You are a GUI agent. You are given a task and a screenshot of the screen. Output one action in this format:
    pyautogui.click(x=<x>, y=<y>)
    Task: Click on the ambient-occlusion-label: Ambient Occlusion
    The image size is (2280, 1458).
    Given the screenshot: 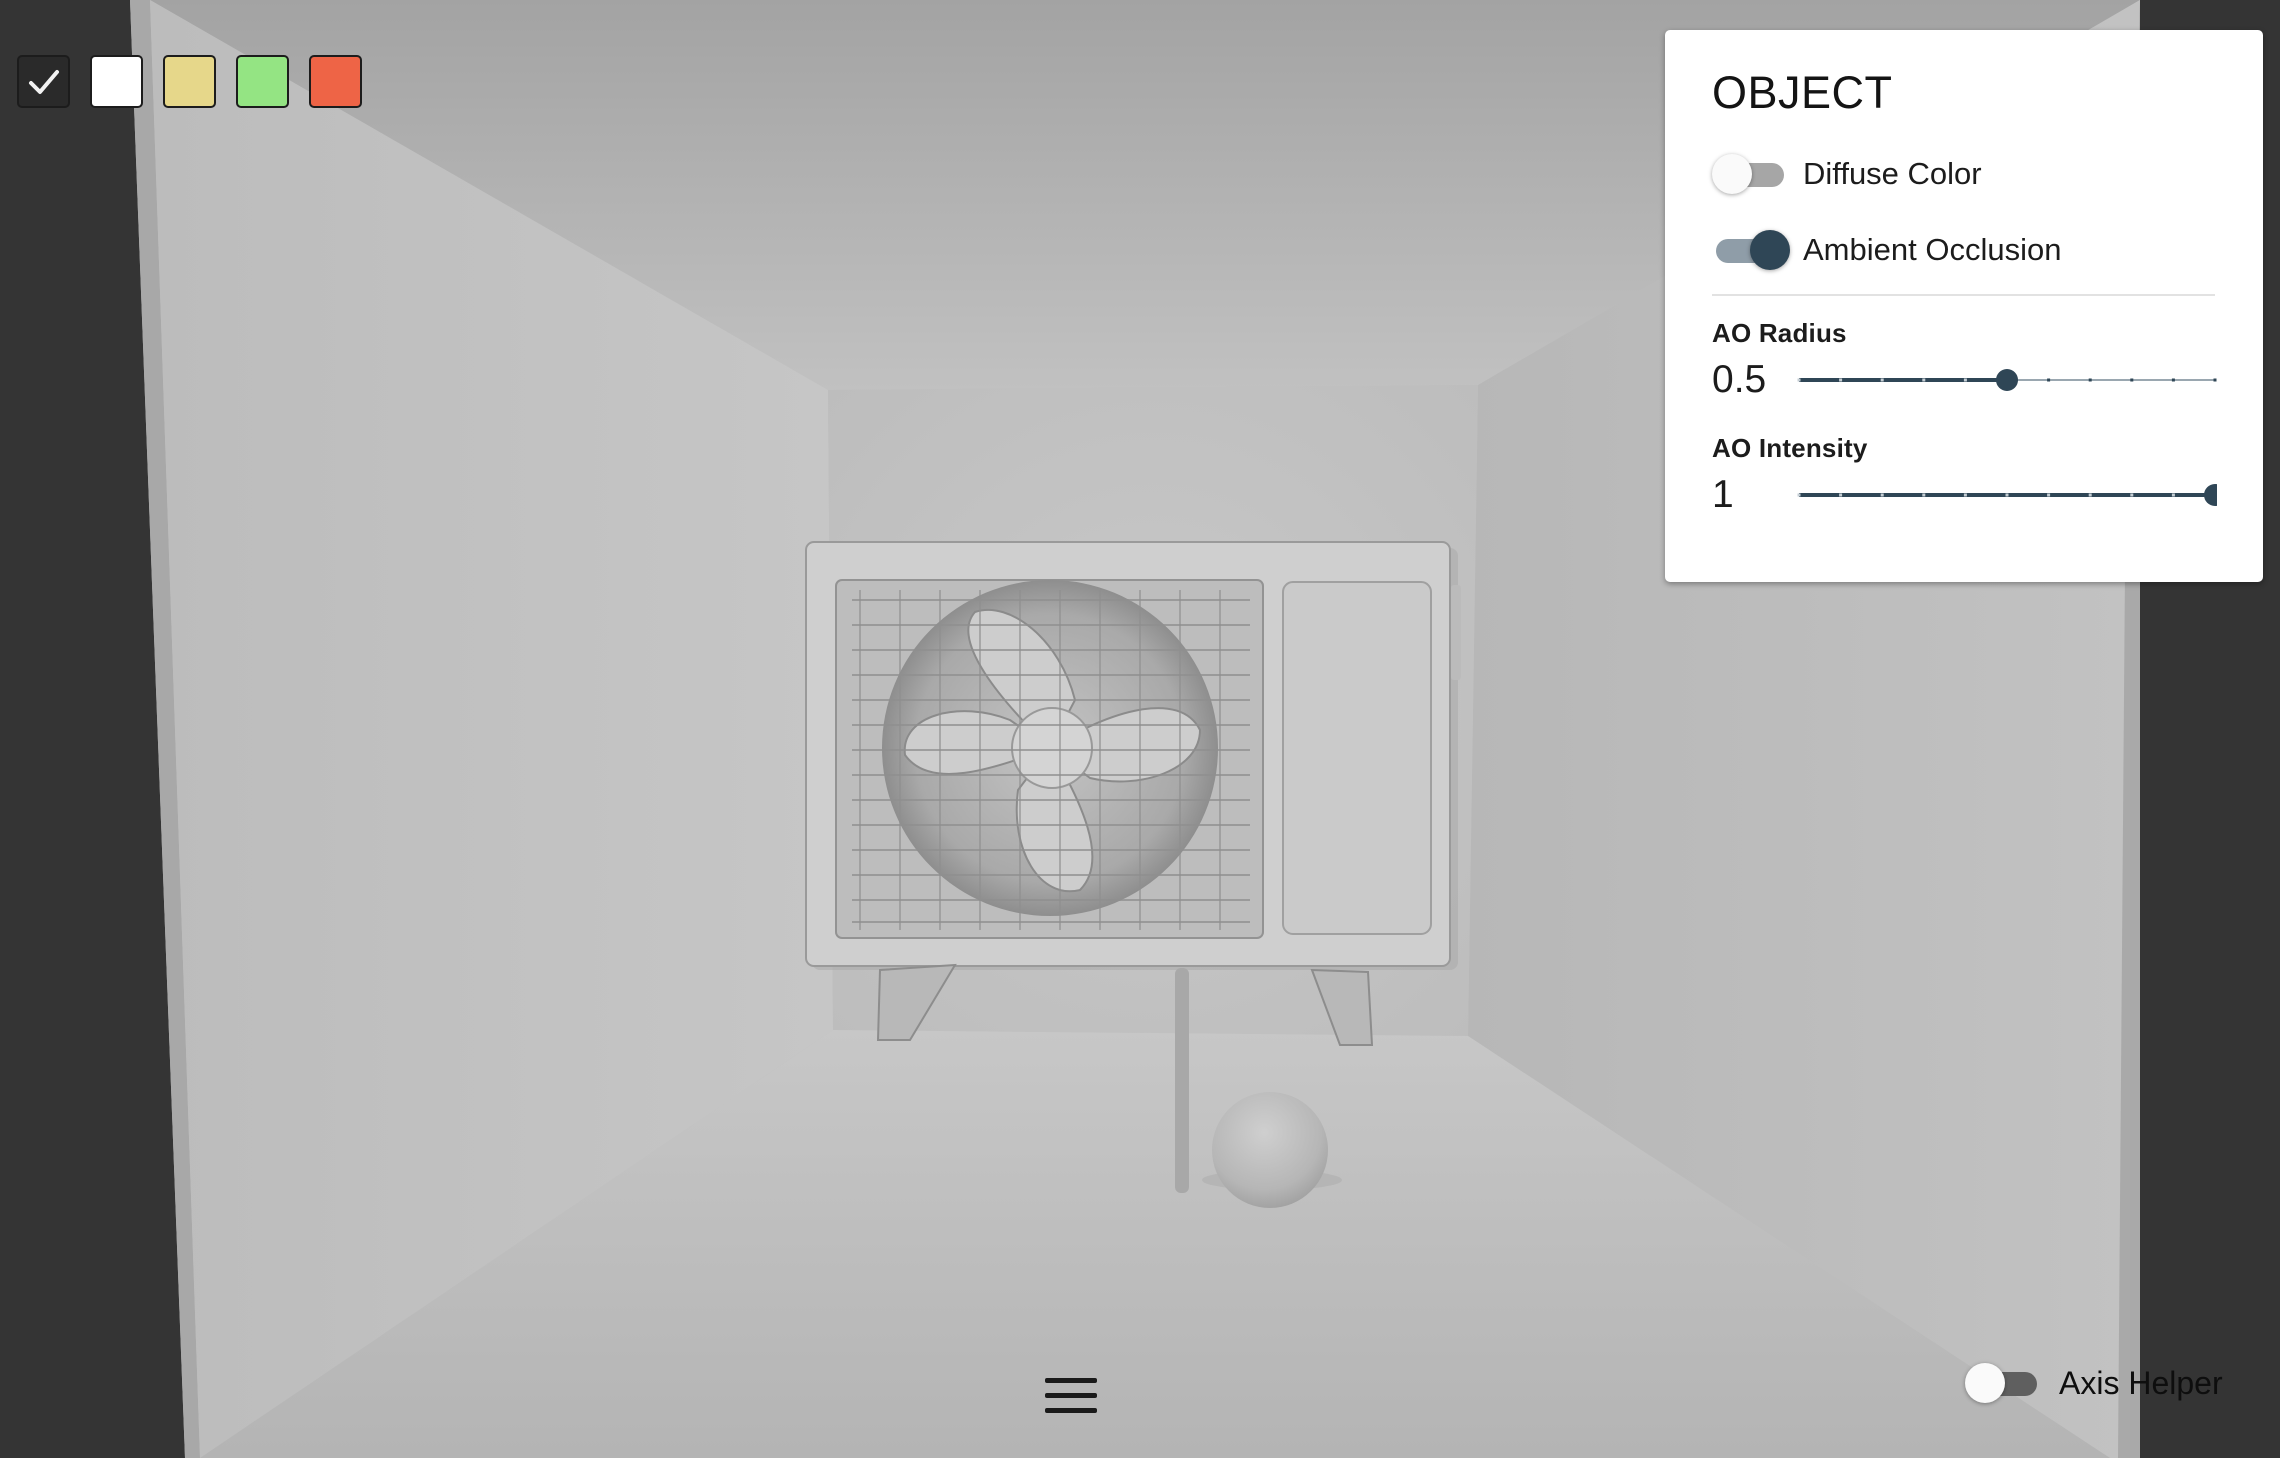 What is the action you would take?
    pyautogui.click(x=1932, y=249)
    